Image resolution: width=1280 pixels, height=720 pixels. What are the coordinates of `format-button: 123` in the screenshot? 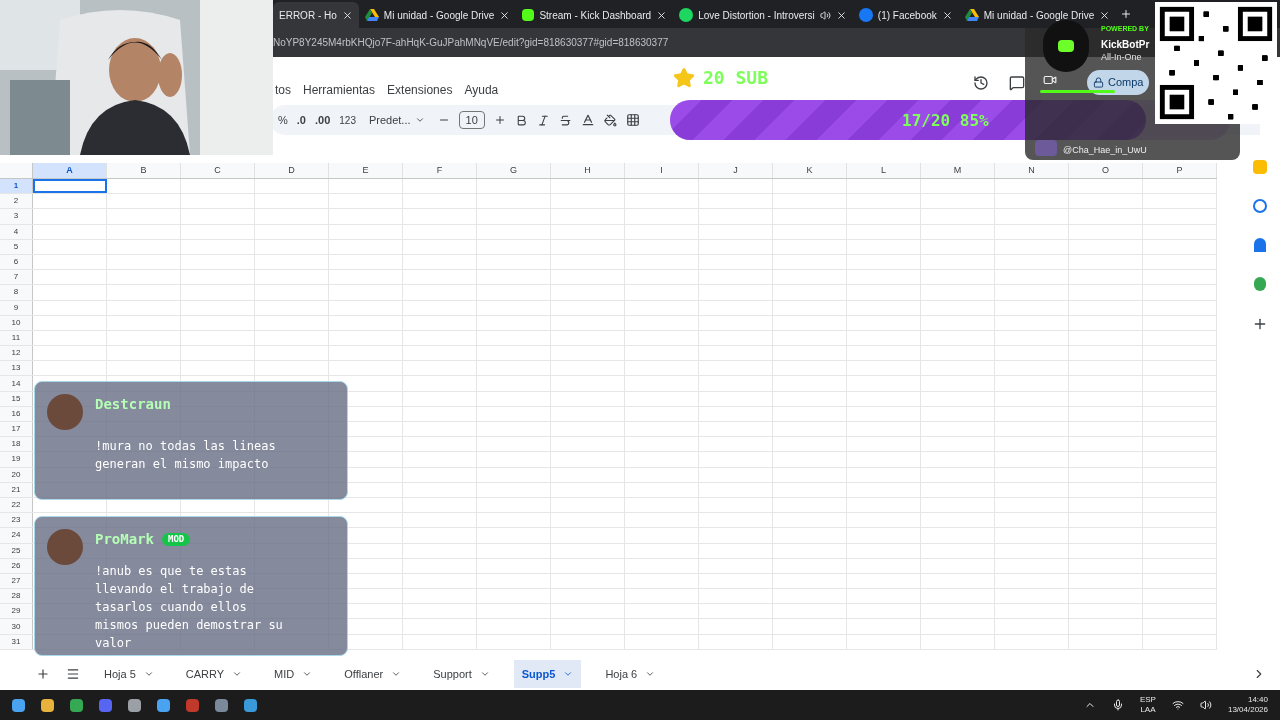 It's located at (347, 120).